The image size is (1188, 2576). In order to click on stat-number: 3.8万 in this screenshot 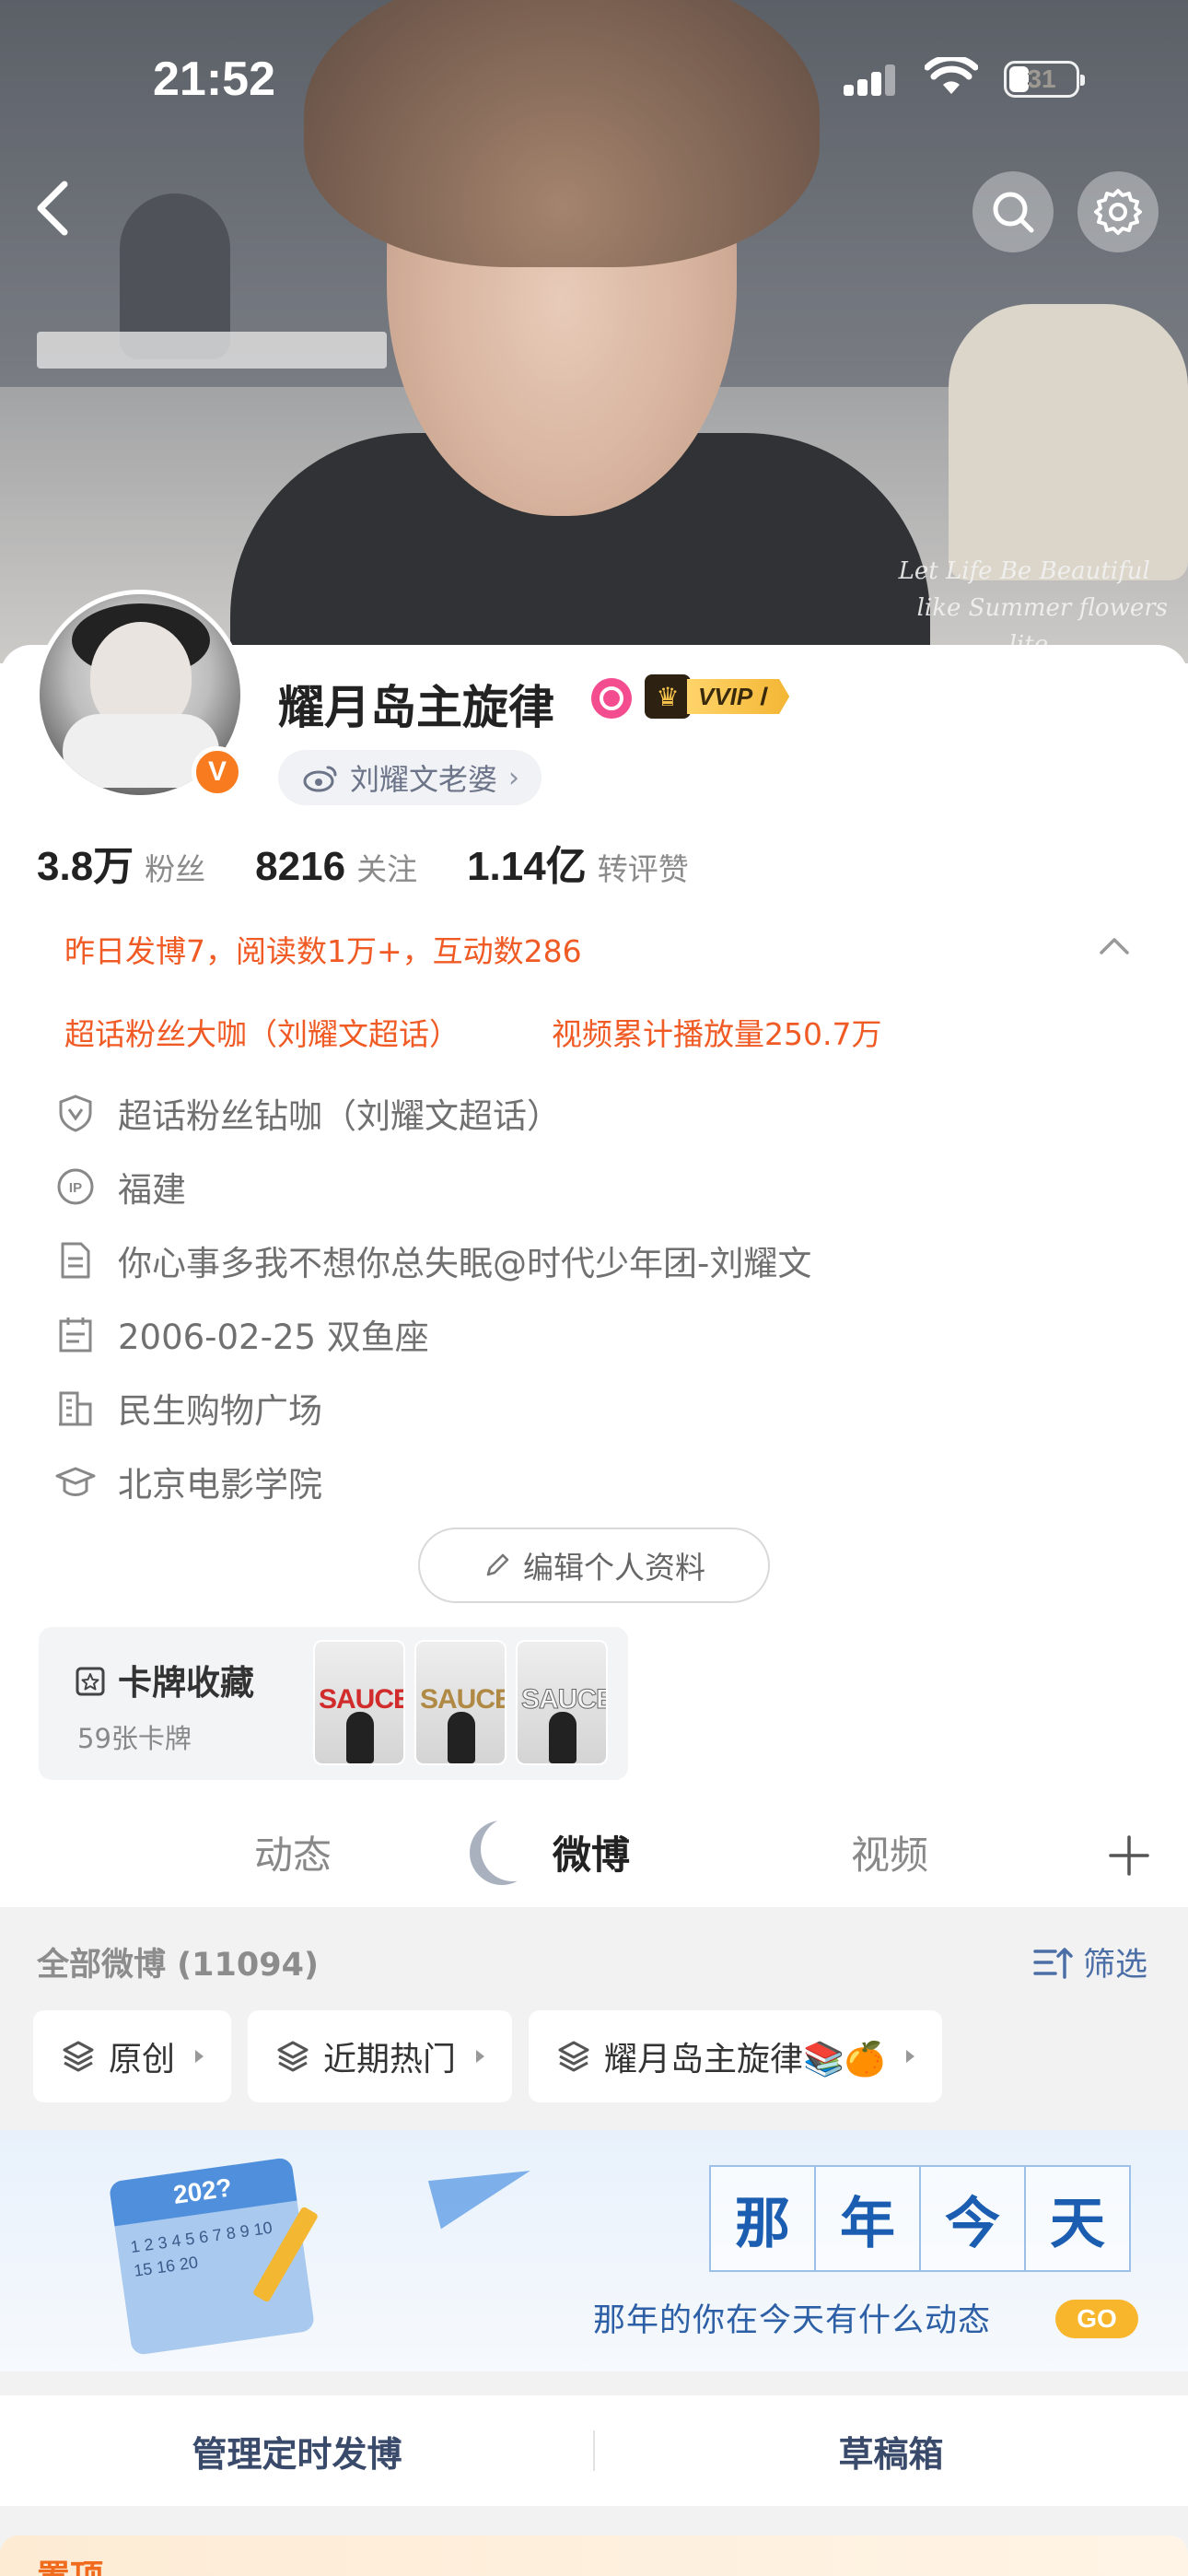, I will do `click(85, 866)`.